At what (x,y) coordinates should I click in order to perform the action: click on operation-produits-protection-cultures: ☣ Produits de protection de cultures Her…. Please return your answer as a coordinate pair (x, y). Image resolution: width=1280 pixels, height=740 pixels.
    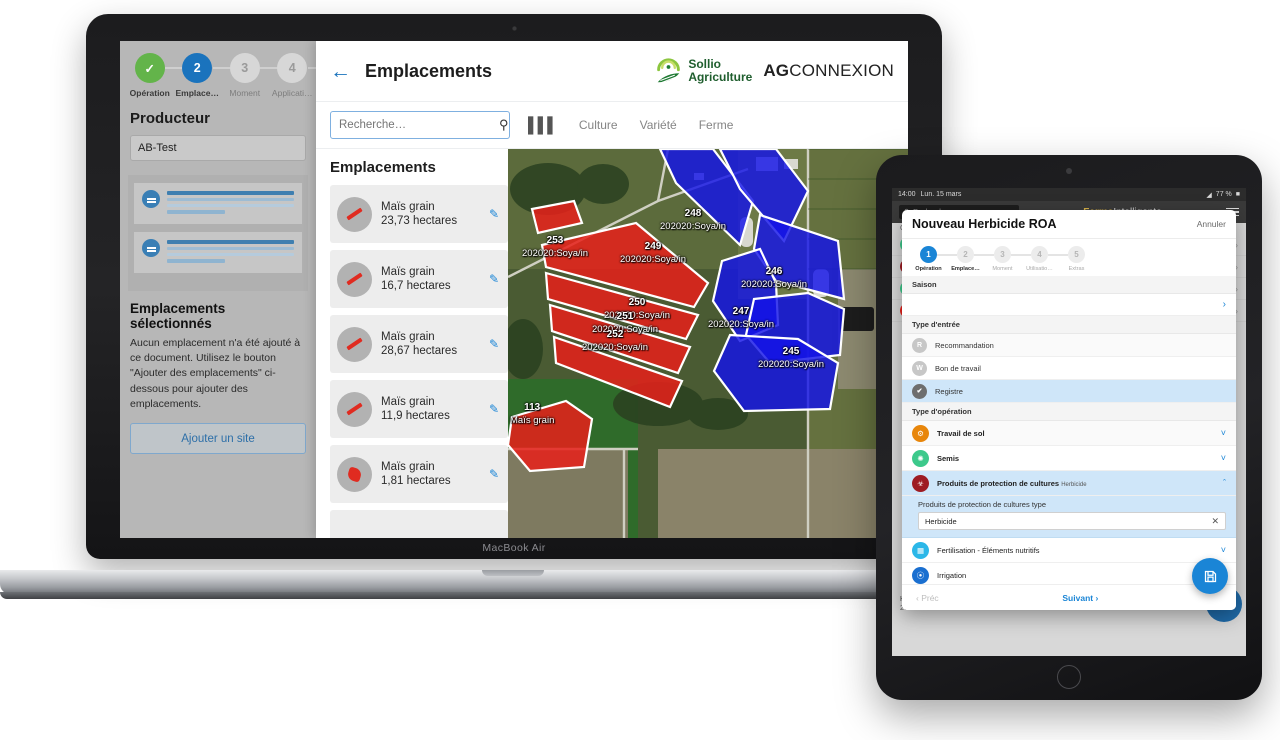
    Looking at the image, I should click on (1069, 483).